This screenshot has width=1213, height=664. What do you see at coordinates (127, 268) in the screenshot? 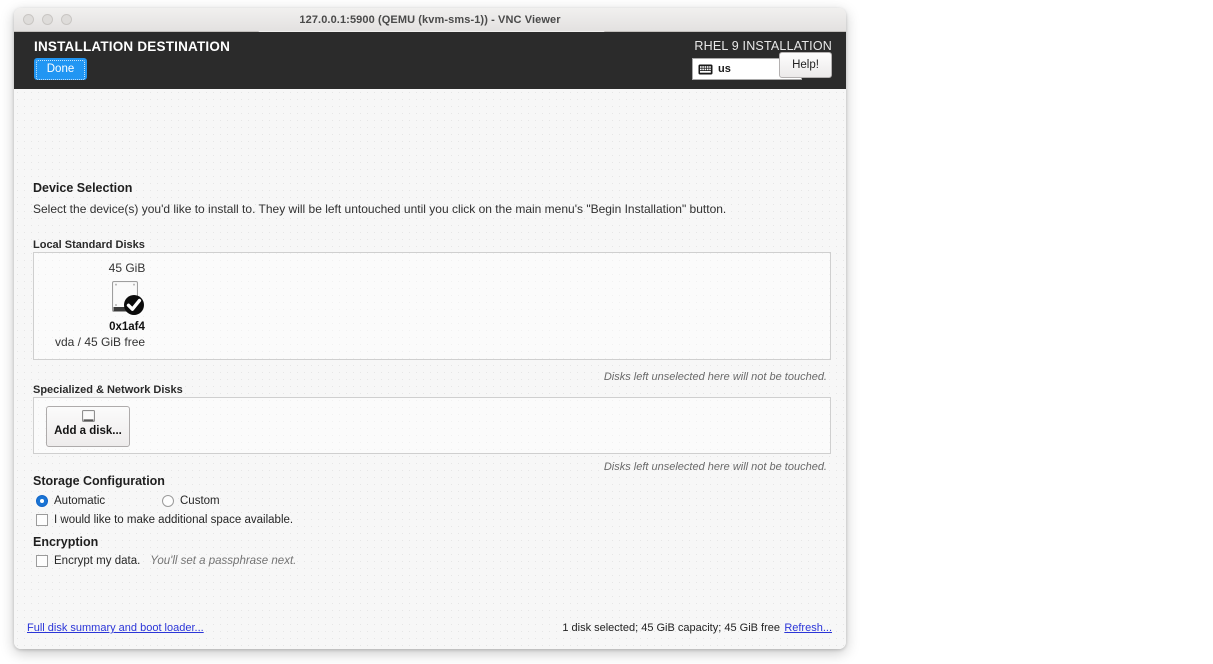
I see `disk-capacity: 45 GiB` at bounding box center [127, 268].